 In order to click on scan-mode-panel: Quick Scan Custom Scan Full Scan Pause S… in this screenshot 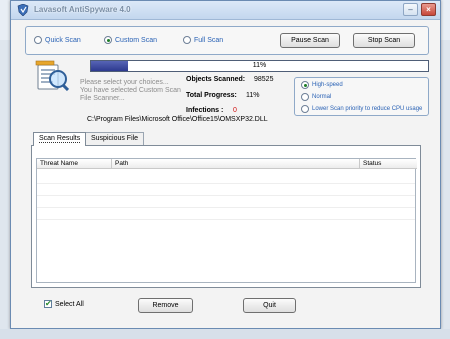, I will do `click(227, 40)`.